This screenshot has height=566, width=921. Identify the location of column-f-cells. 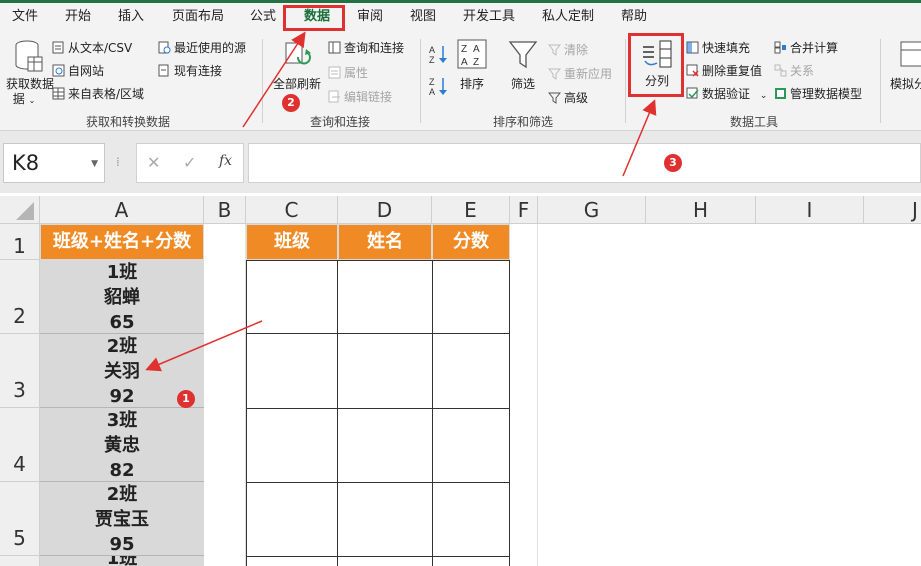
(524, 395).